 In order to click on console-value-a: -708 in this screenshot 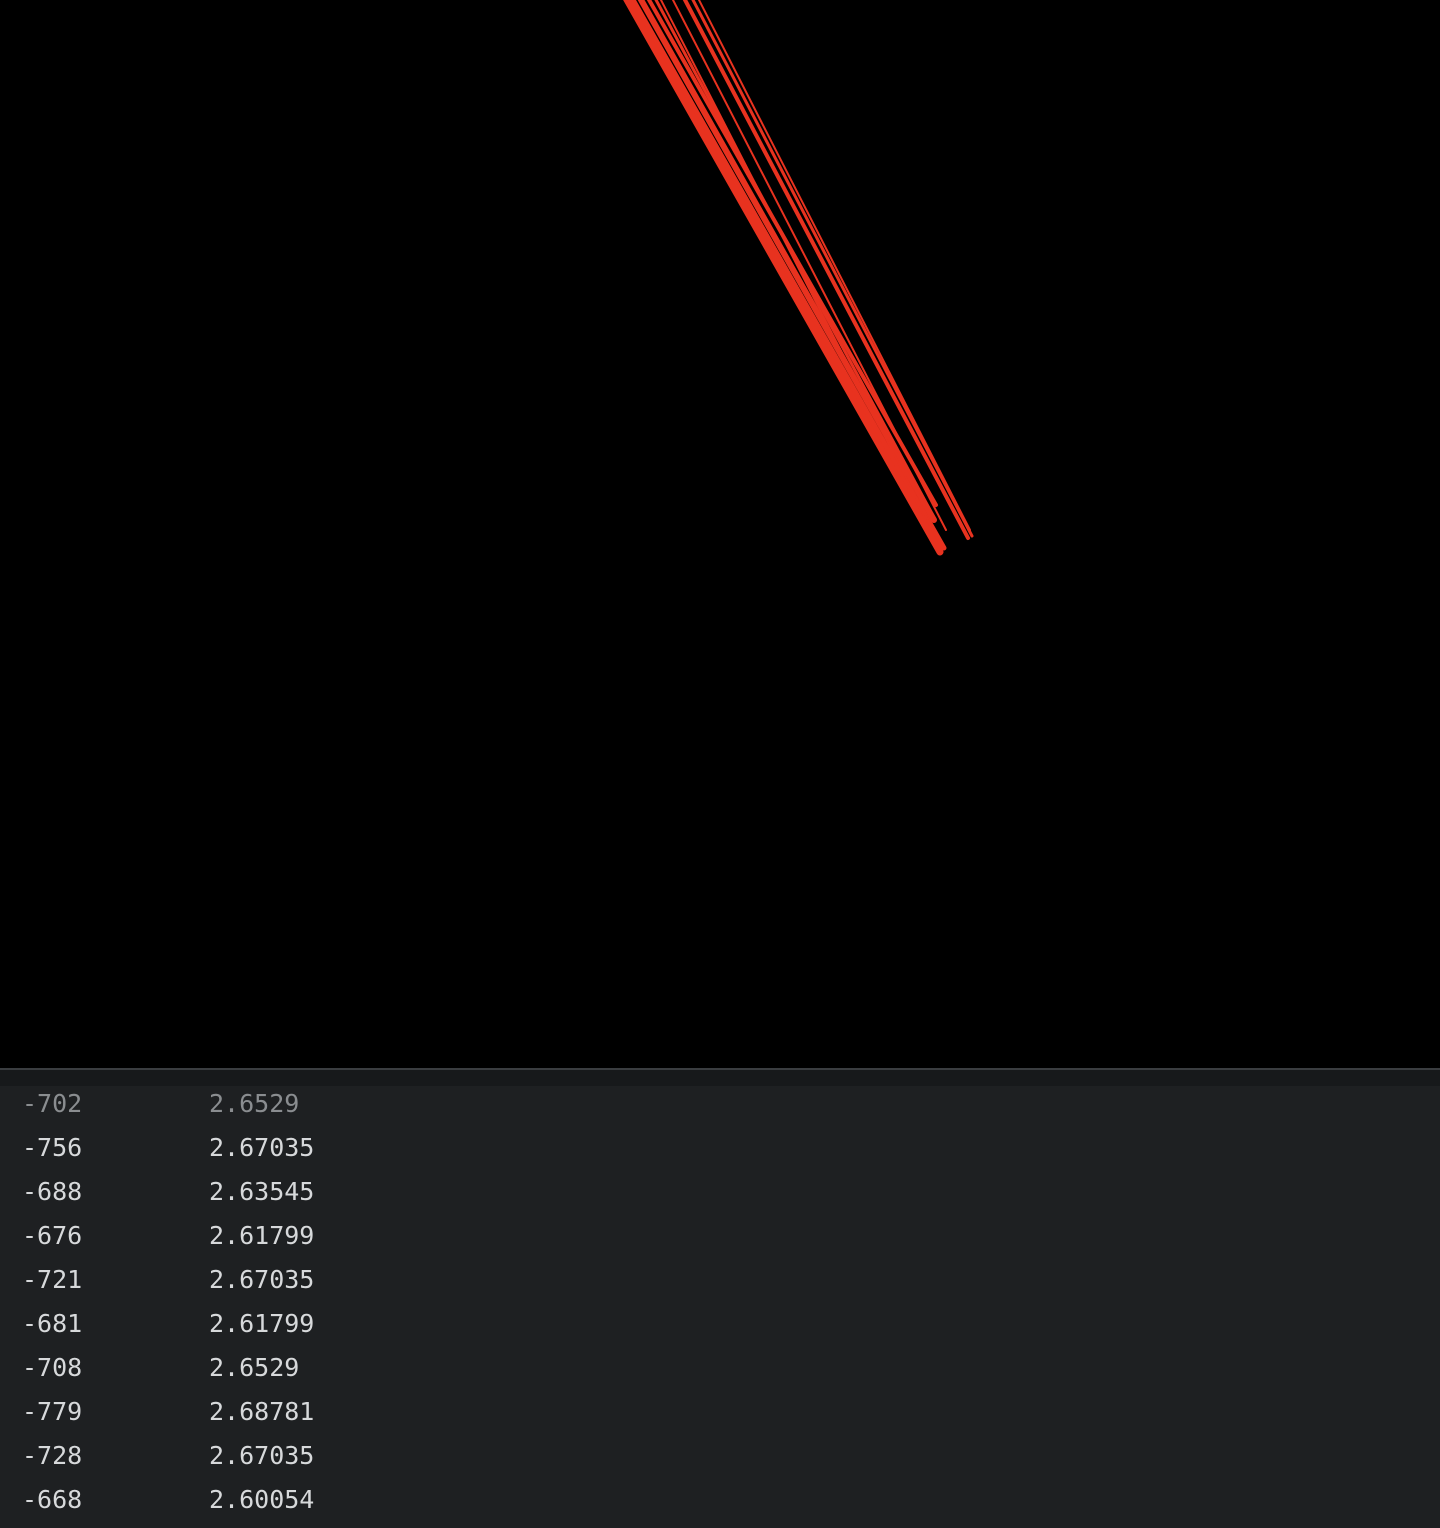, I will do `click(52, 1367)`.